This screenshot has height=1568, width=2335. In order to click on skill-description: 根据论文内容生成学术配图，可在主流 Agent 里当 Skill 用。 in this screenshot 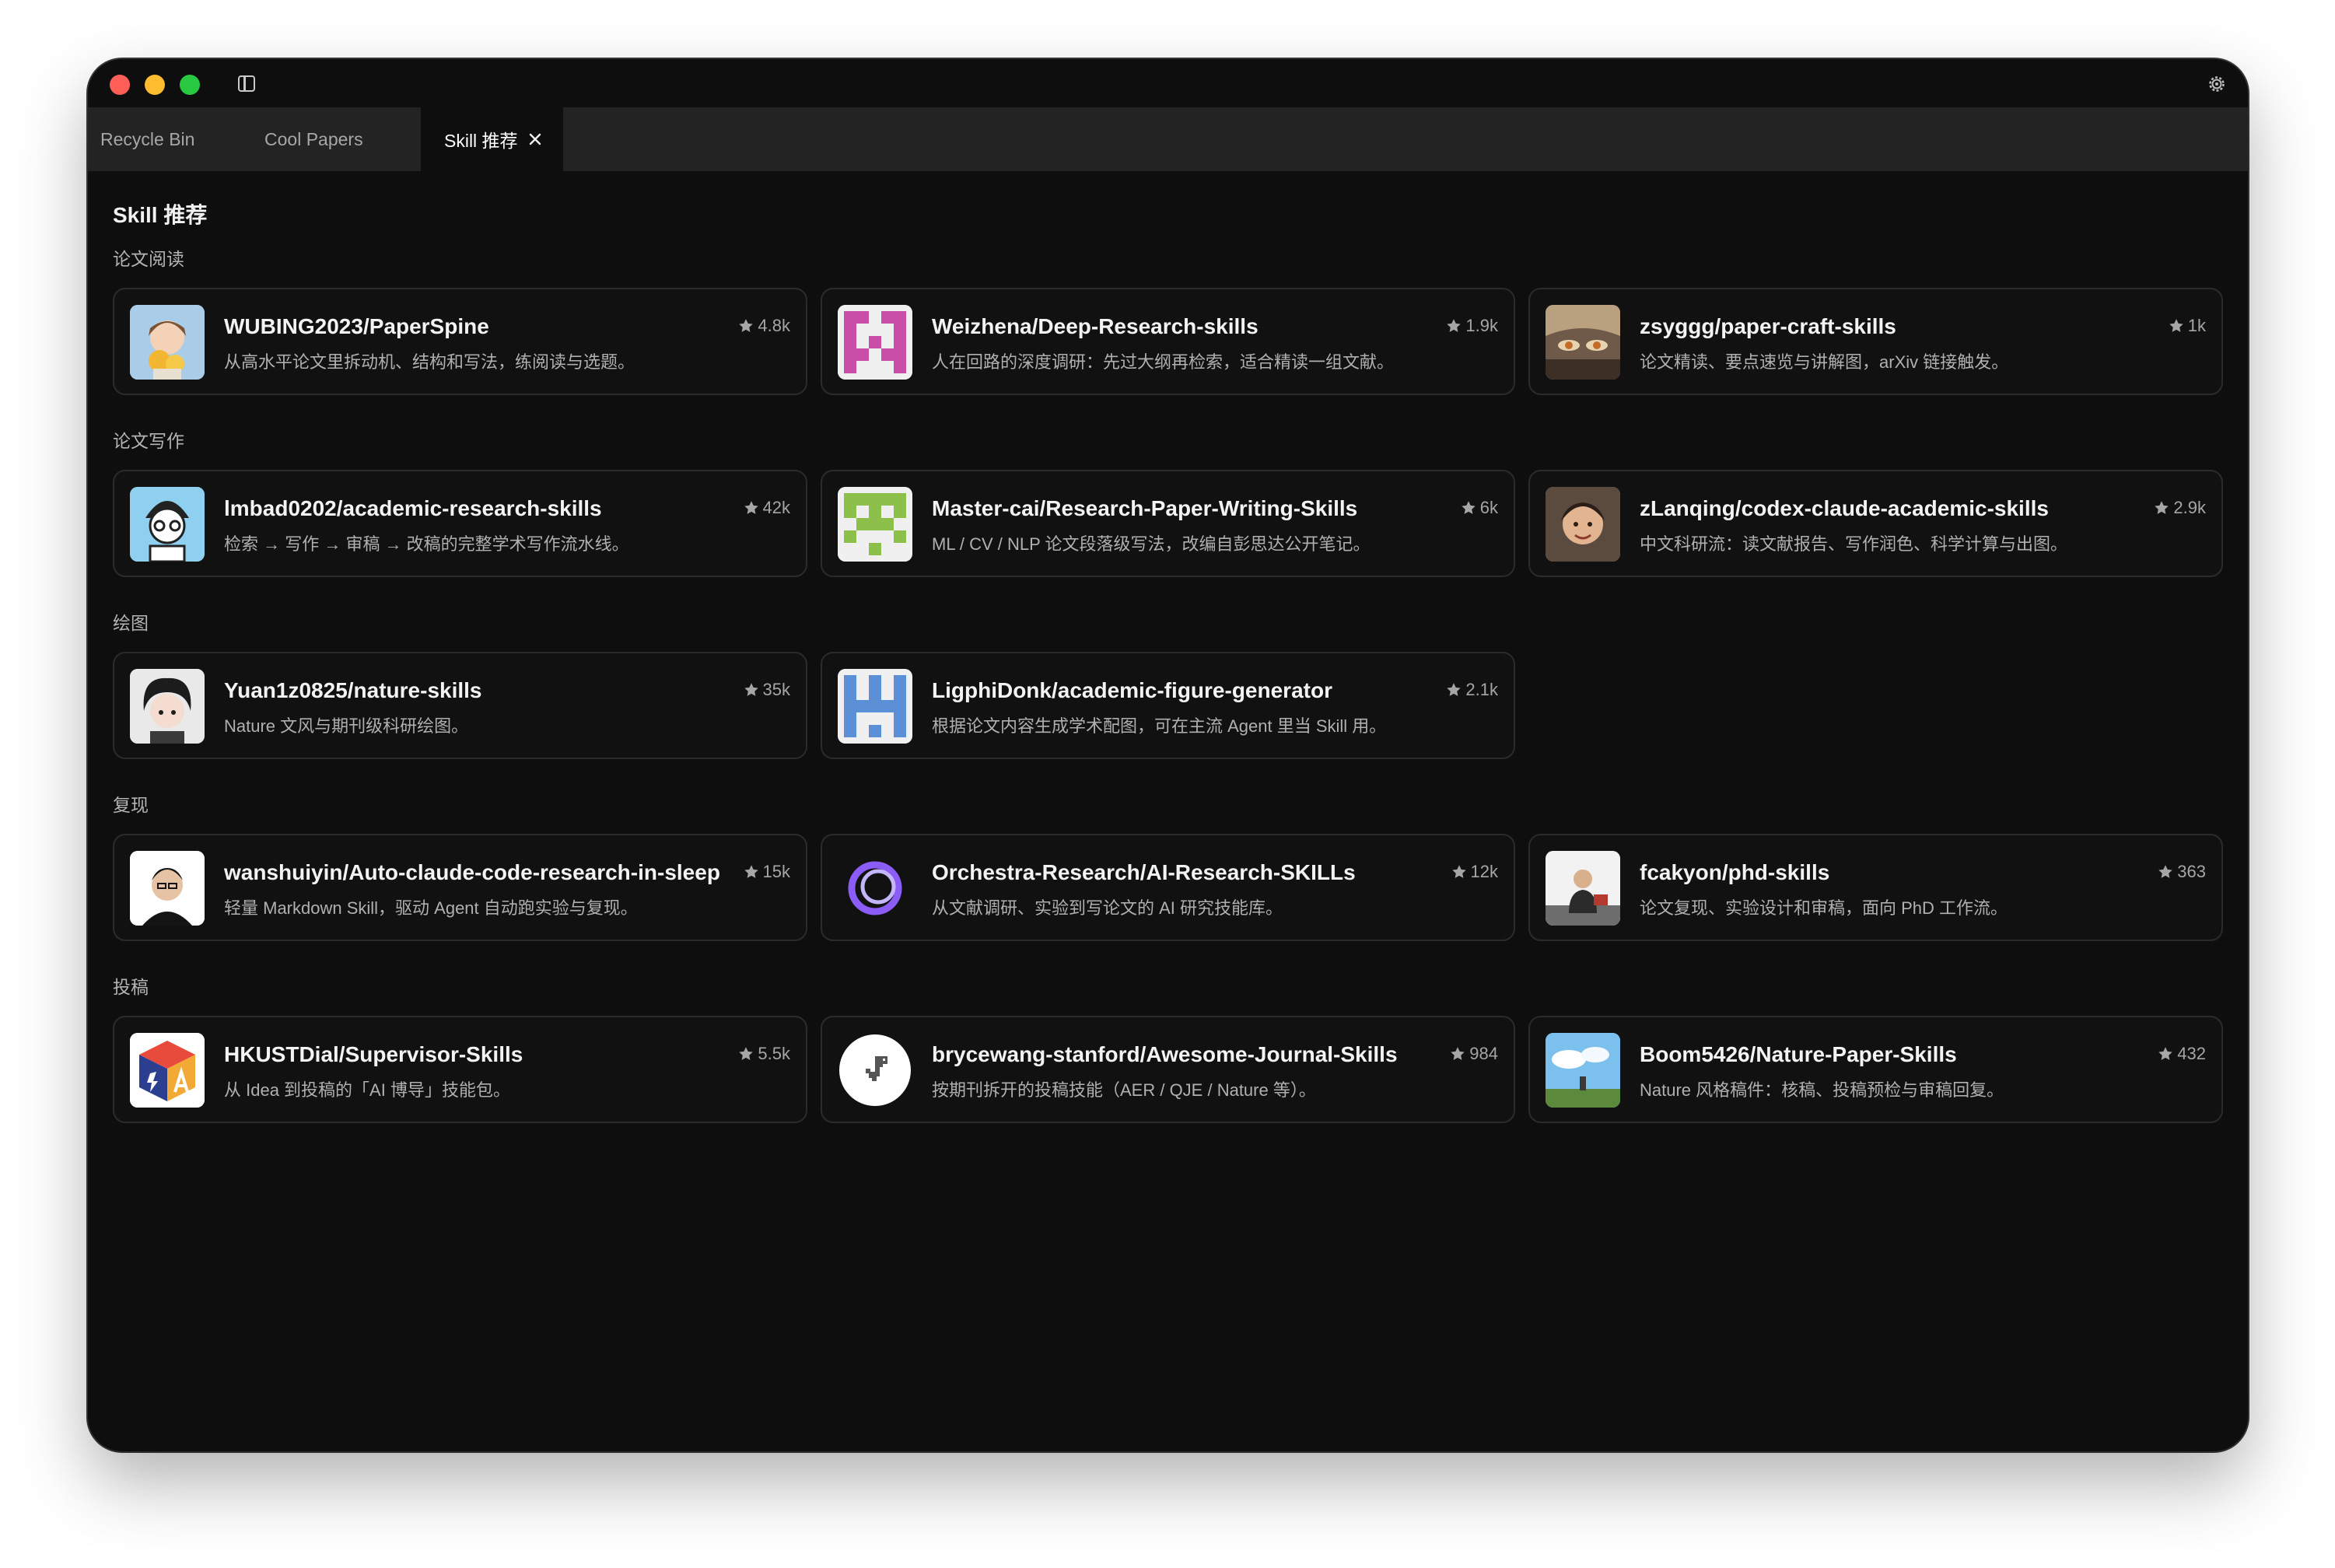, I will do `click(1159, 726)`.